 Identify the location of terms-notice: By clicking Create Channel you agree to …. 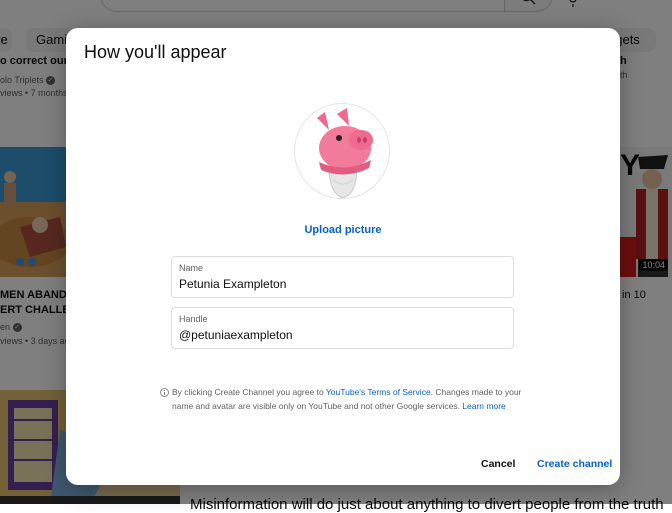
(341, 399).